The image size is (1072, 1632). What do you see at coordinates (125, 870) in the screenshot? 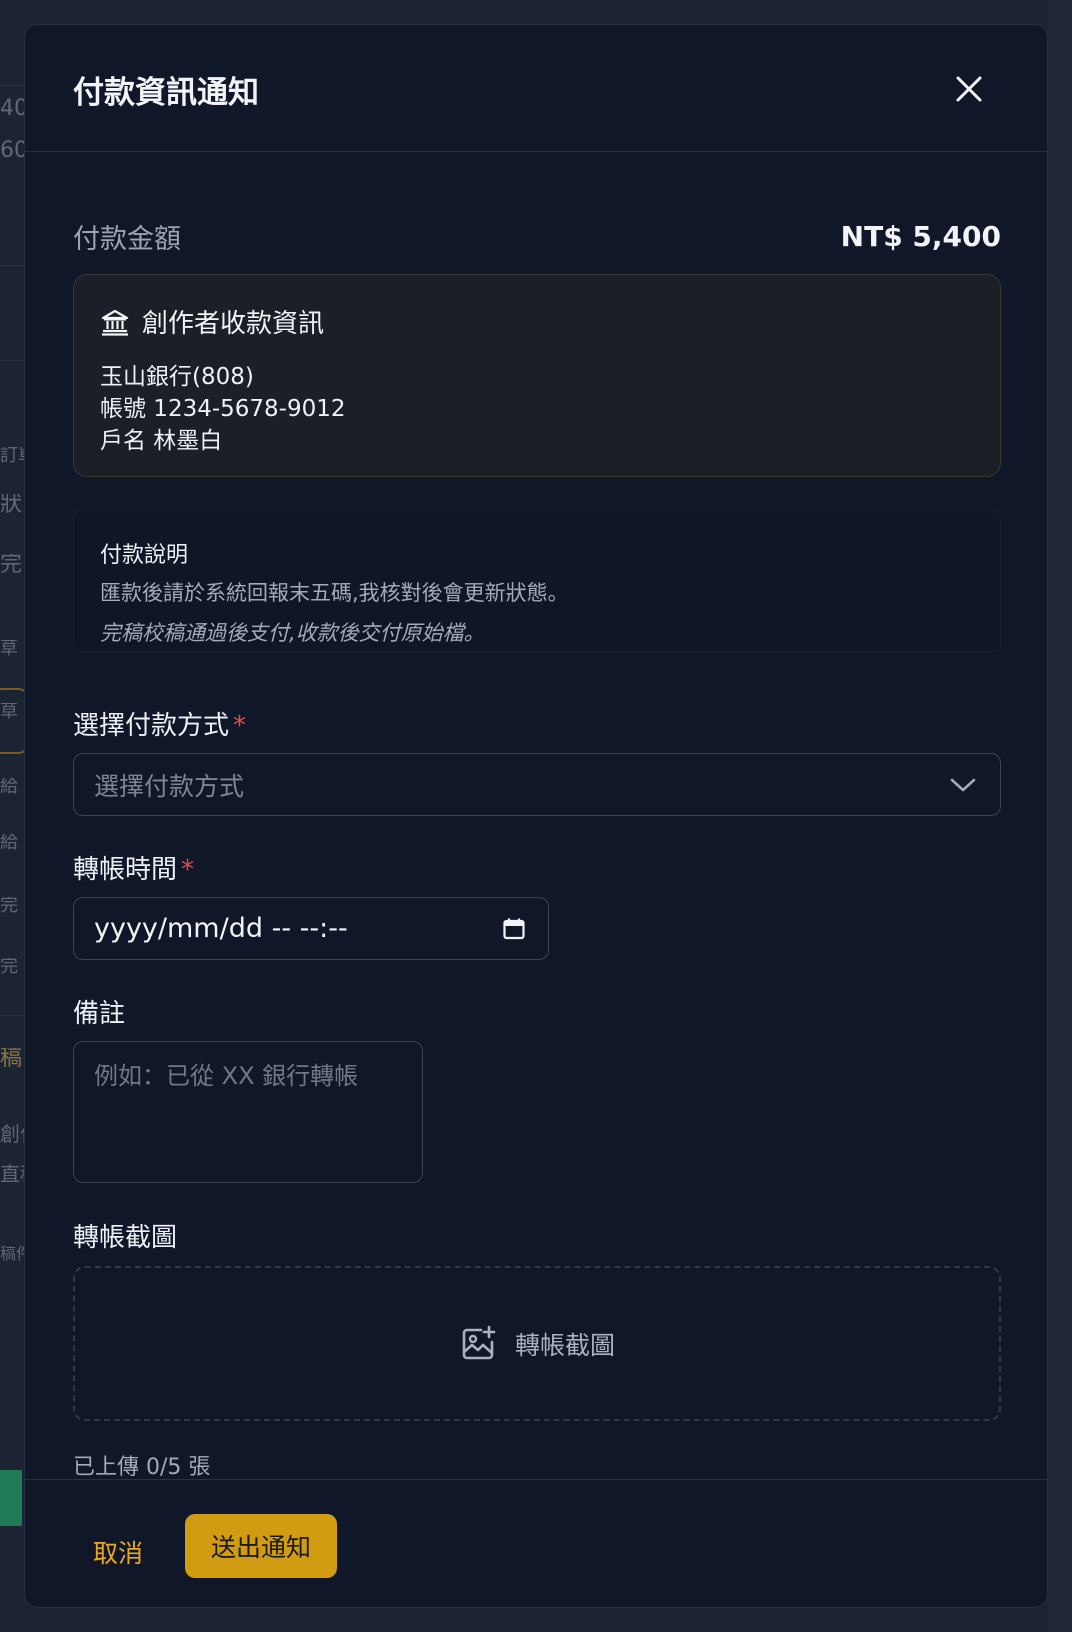
I see `transfer-time-label-text: 轉帳時間` at bounding box center [125, 870].